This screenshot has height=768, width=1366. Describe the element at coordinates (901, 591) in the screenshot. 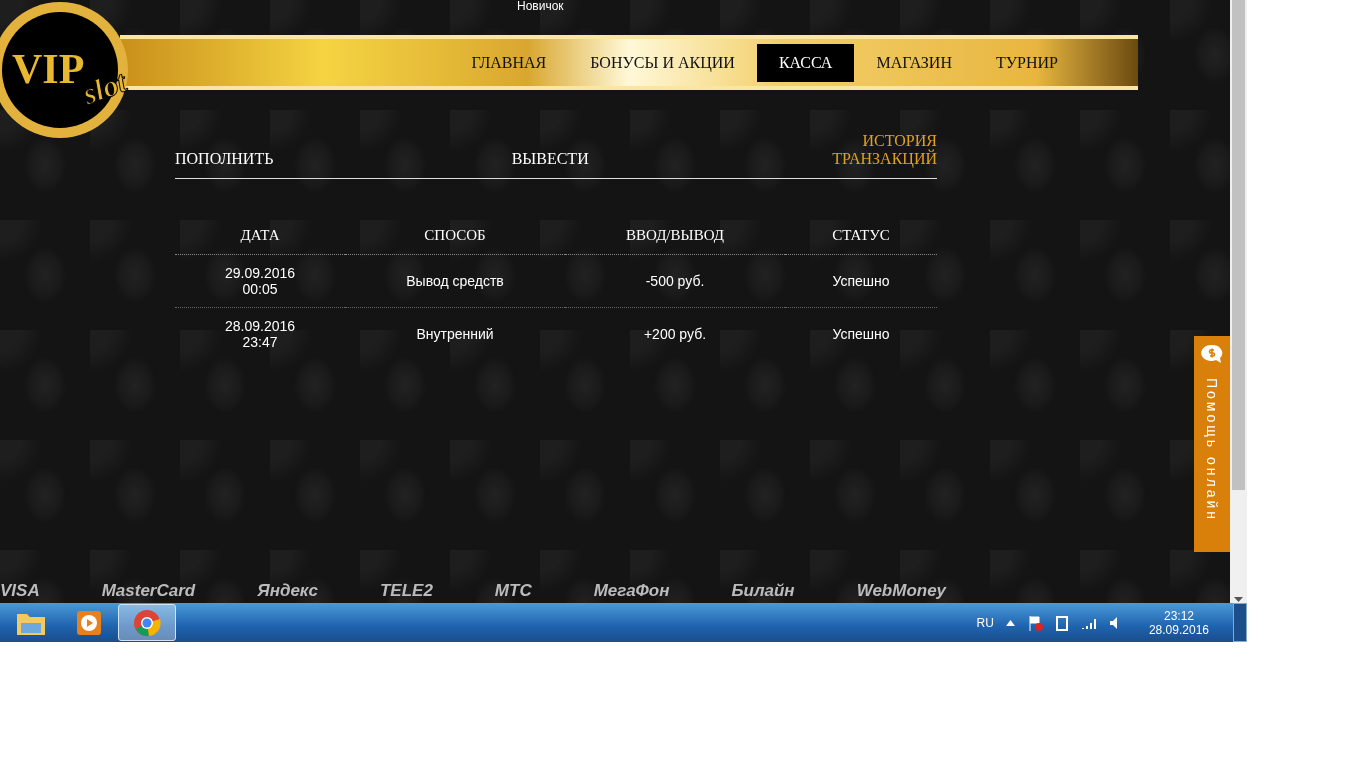

I see `payment-logo: WebMoney` at that location.